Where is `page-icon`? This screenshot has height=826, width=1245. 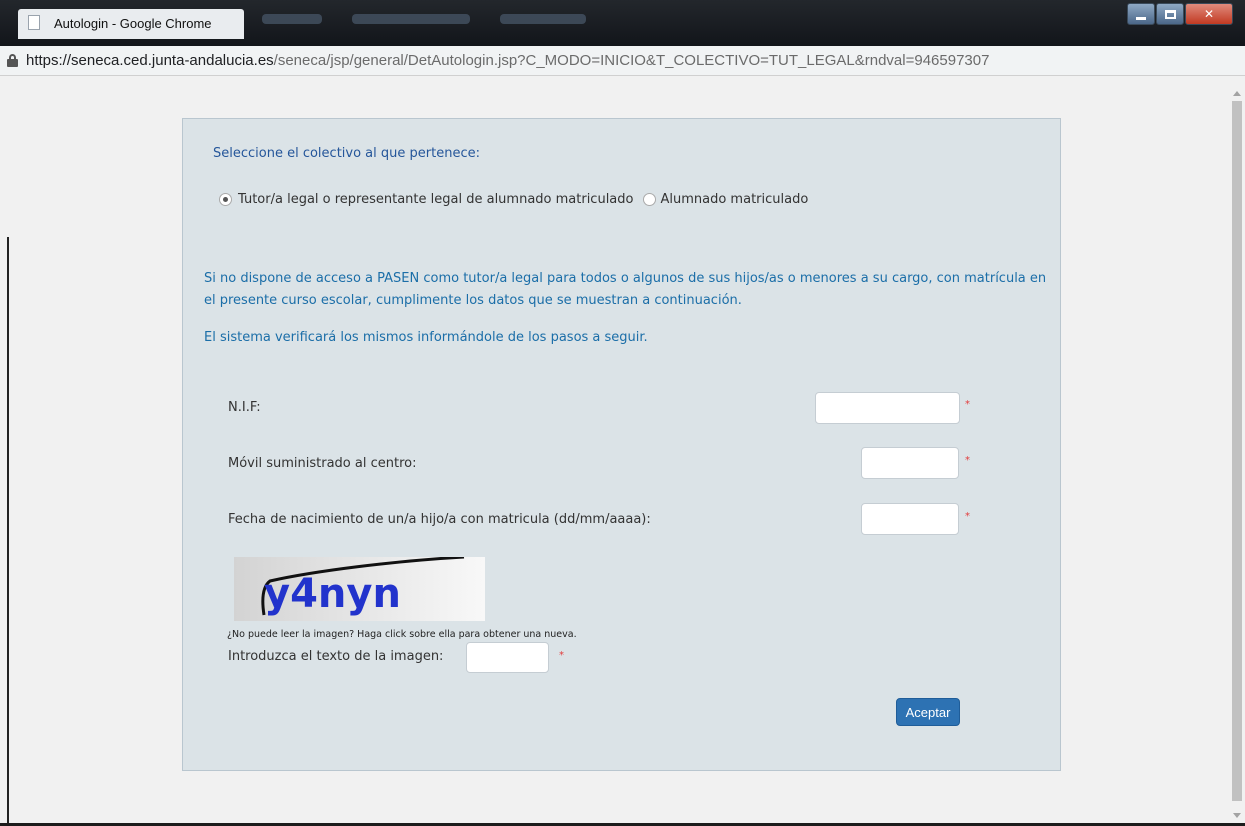 page-icon is located at coordinates (34, 22).